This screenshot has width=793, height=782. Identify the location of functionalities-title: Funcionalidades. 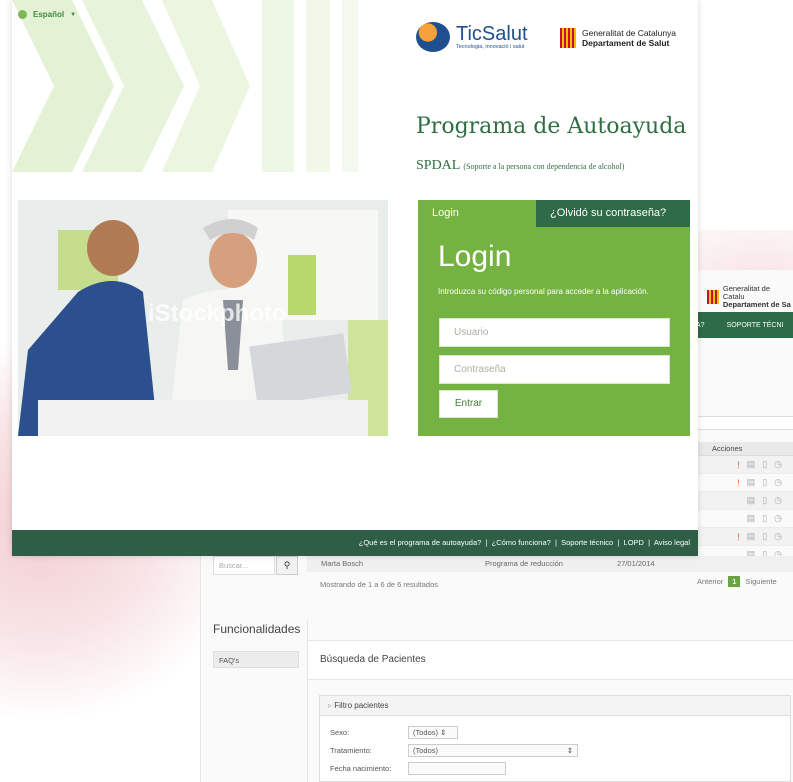
(257, 629).